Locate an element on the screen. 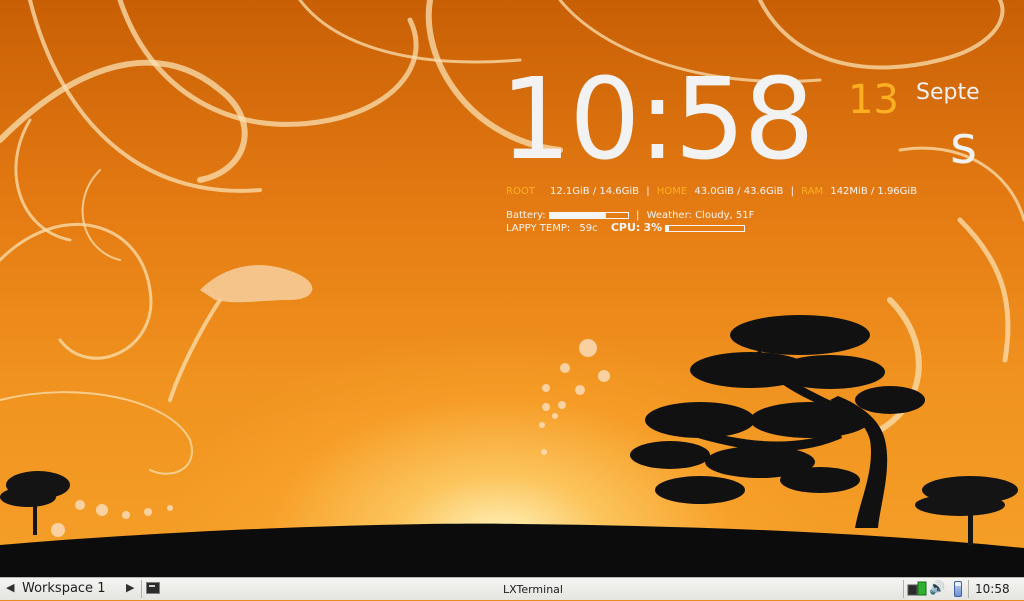 The width and height of the screenshot is (1024, 601). taskbar-clock: 10:58 is located at coordinates (992, 589).